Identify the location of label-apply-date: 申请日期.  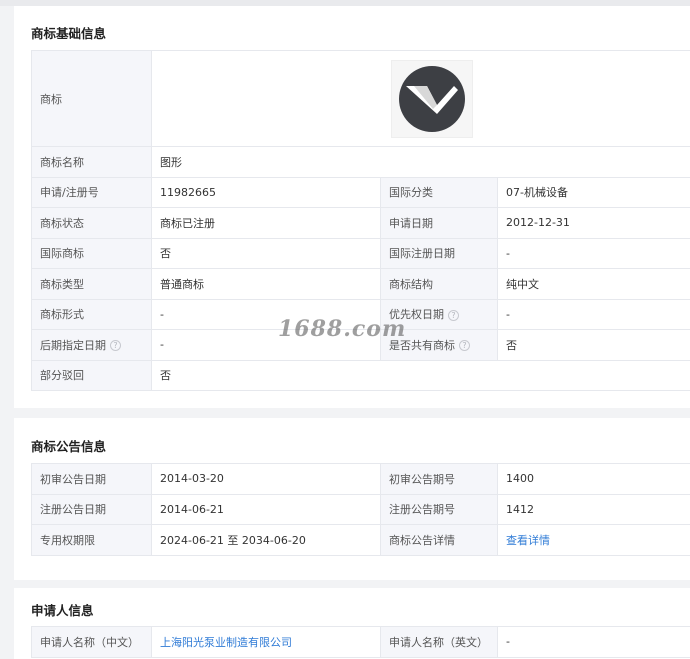
(439, 223).